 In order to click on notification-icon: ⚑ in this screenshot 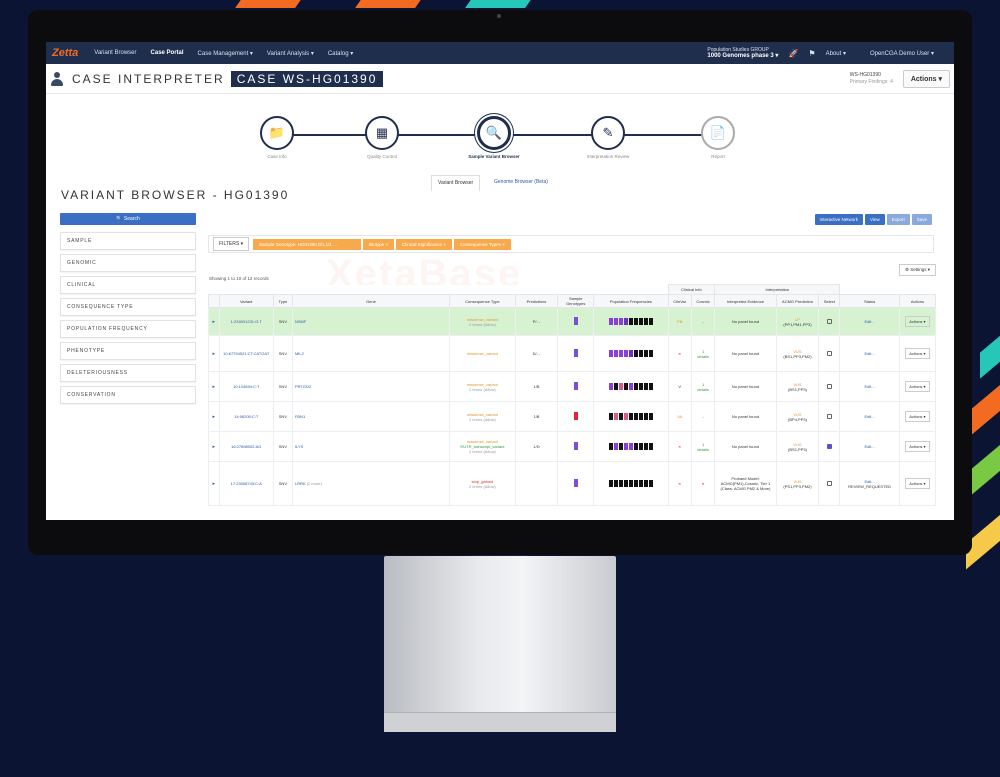, I will do `click(811, 53)`.